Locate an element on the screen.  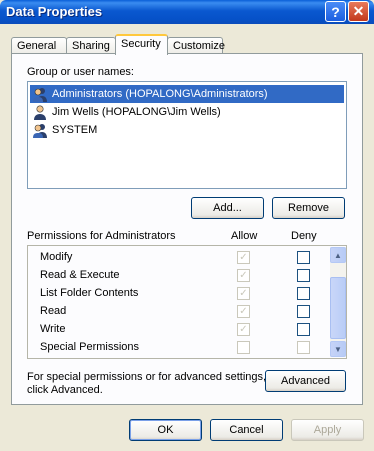
permissions-header: Permissions for Administrators is located at coordinates (101, 236).